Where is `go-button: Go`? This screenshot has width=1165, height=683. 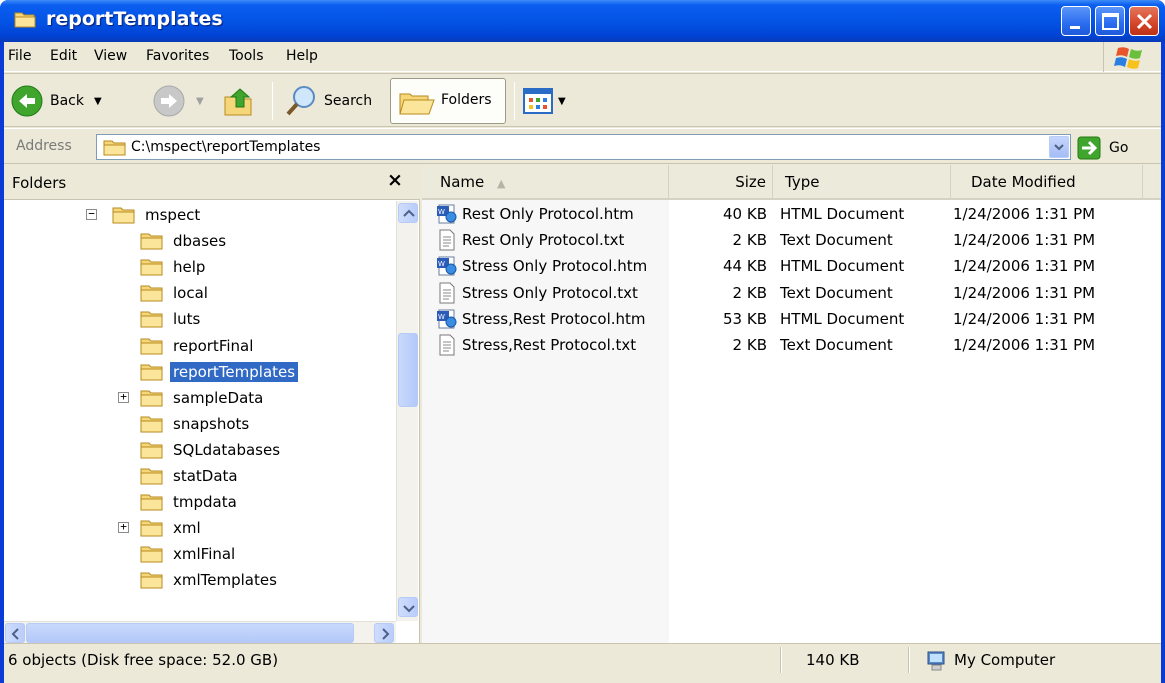 go-button: Go is located at coordinates (1102, 148).